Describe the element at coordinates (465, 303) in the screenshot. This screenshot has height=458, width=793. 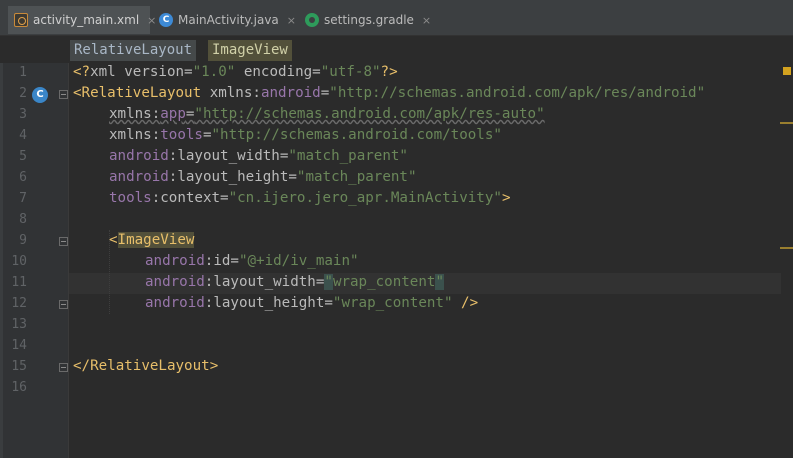
I see `token: />` at that location.